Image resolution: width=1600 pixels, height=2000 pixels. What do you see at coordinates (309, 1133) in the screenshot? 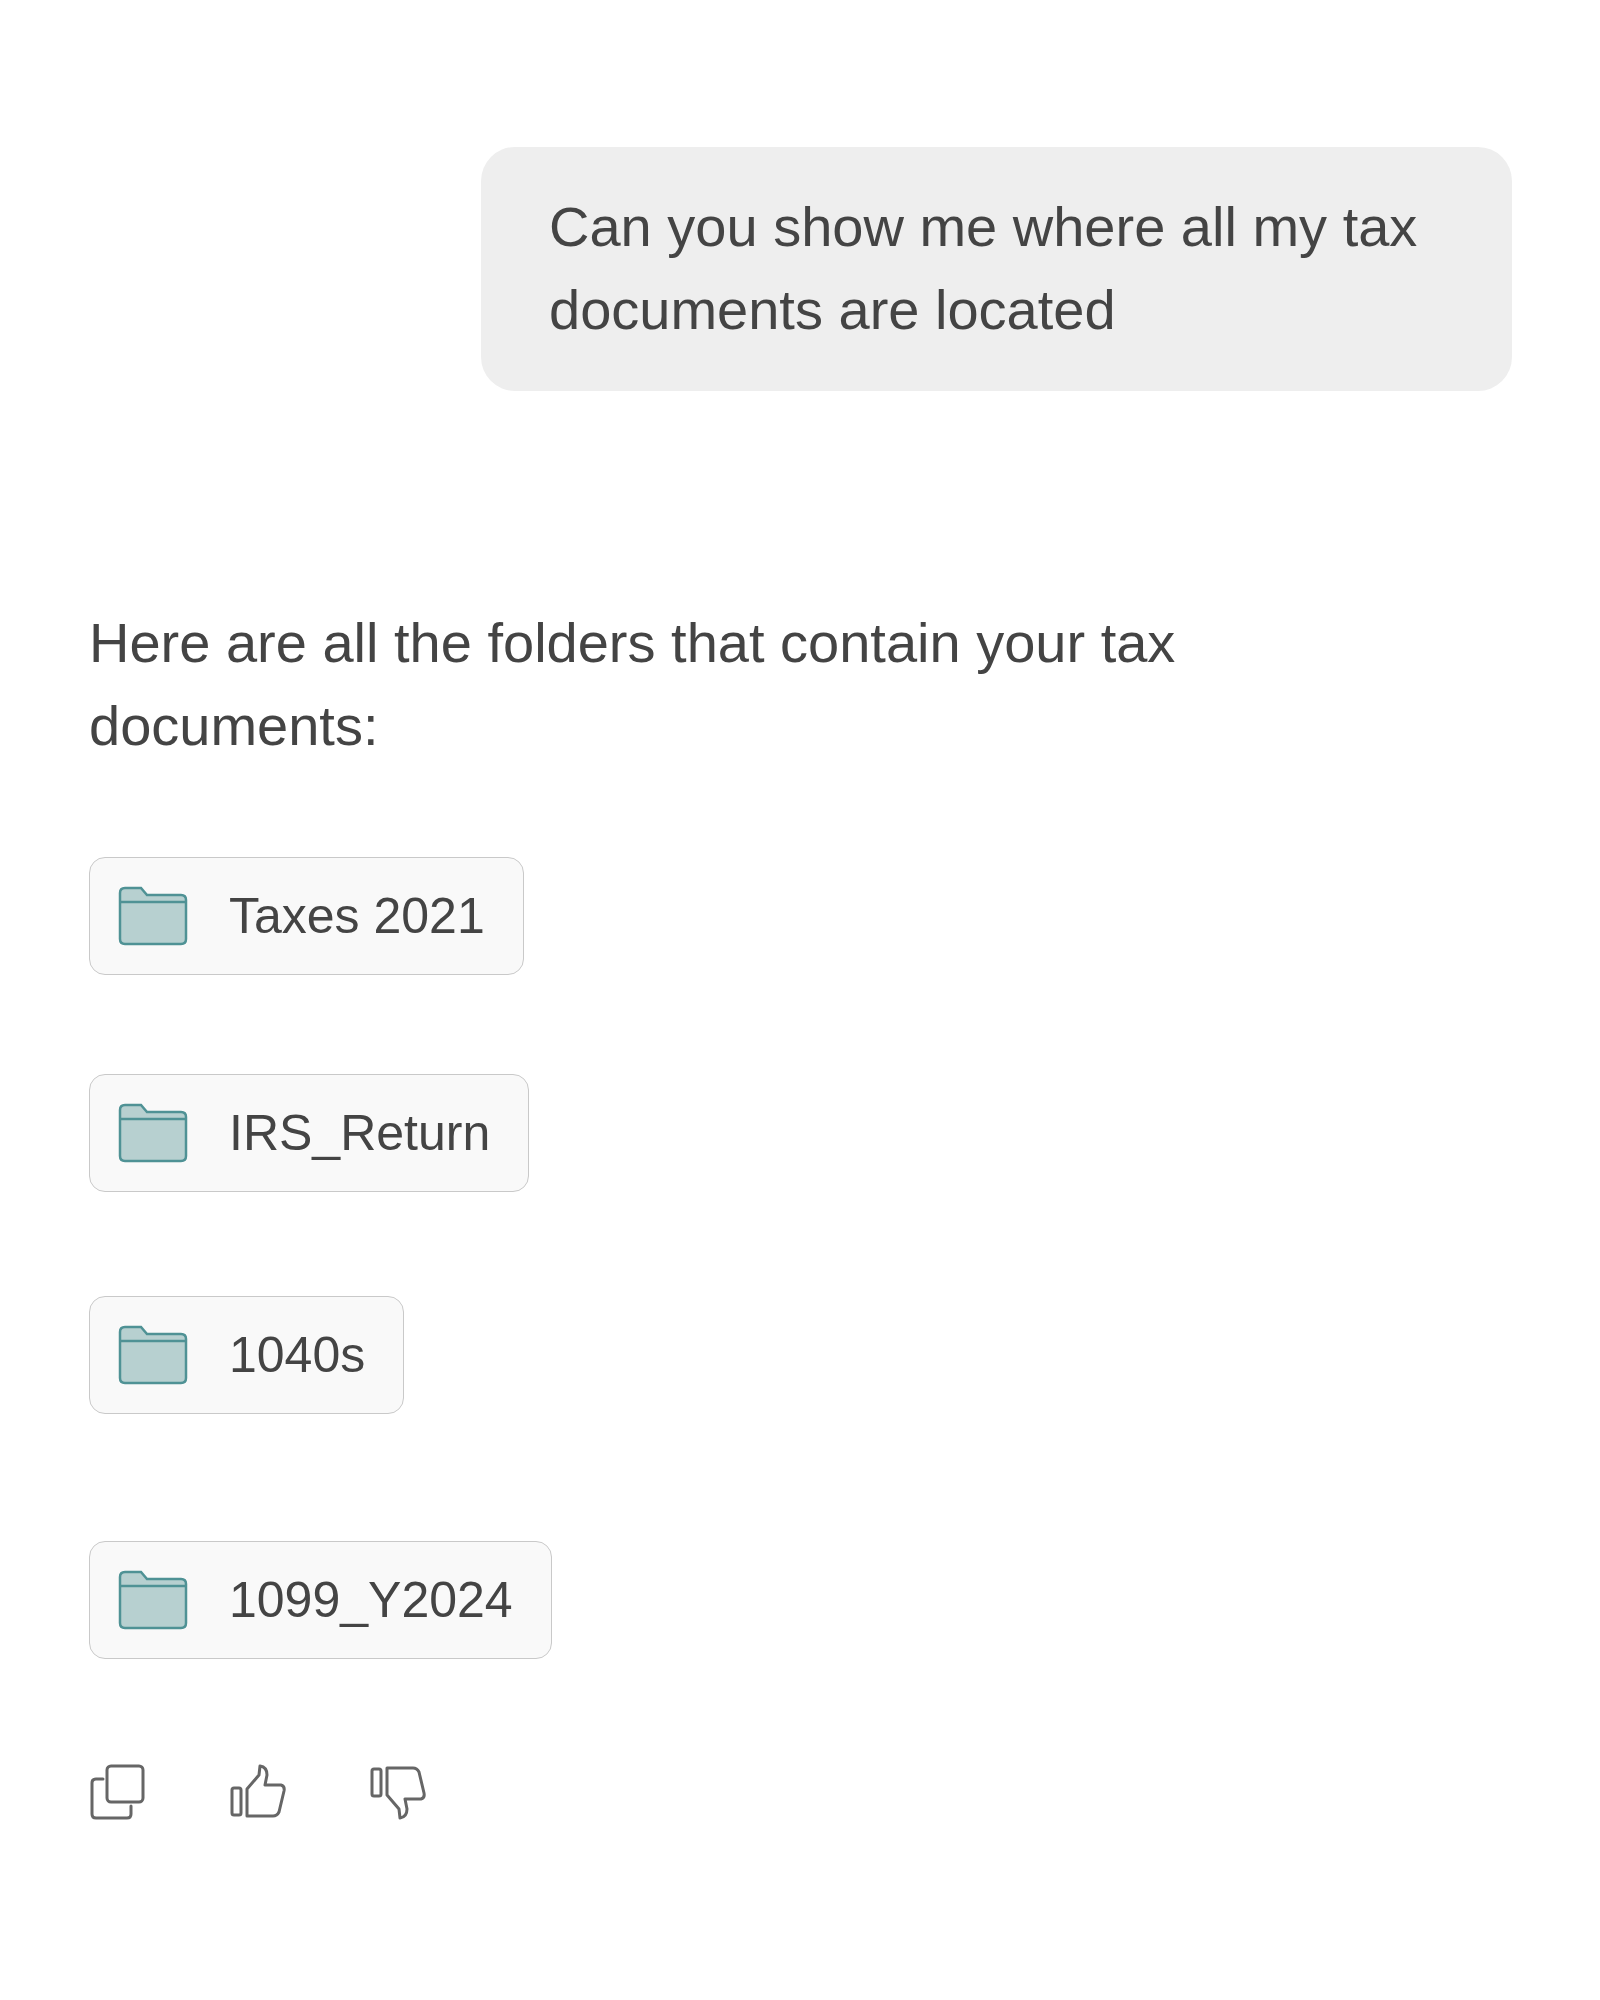
I see `folder-chip: IRS_Return` at bounding box center [309, 1133].